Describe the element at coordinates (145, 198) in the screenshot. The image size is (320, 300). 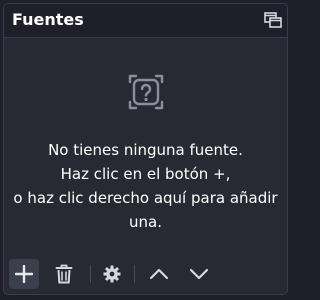
I see `empty-line-3: o haz clic derecho aquí para añadir` at that location.